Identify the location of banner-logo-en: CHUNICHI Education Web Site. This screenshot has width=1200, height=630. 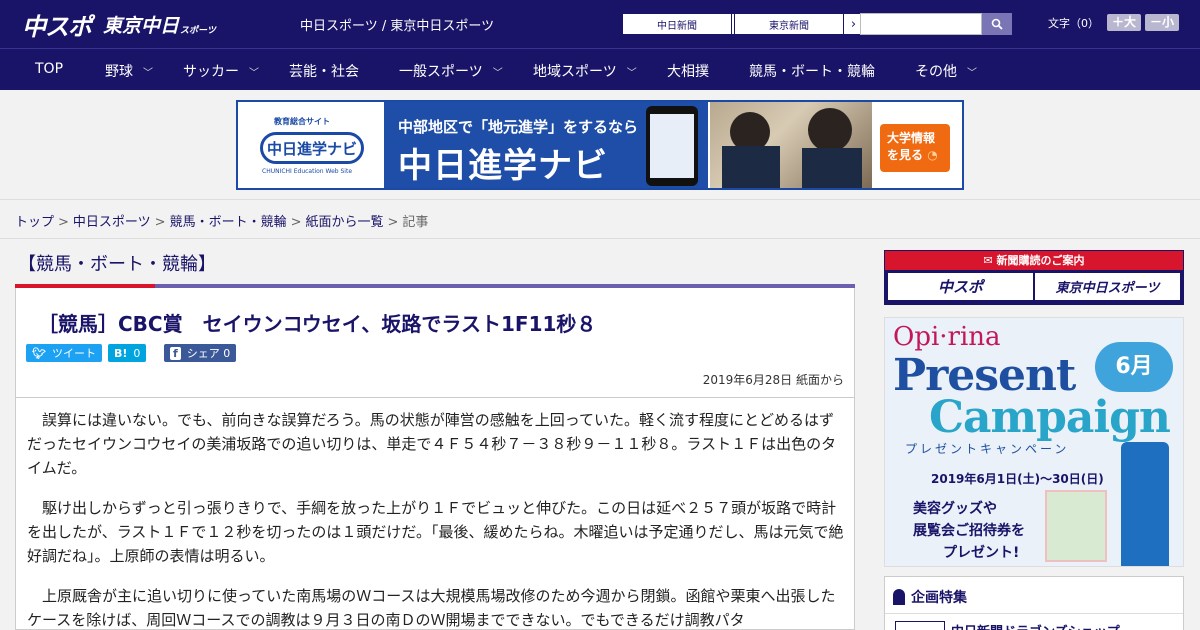
(307, 171).